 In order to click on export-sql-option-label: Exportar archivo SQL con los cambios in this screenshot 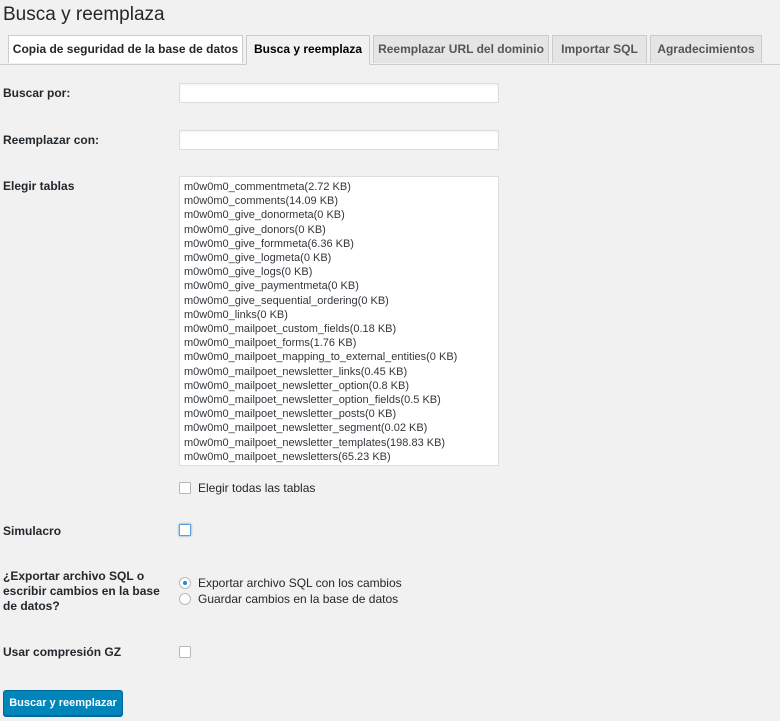, I will do `click(300, 583)`.